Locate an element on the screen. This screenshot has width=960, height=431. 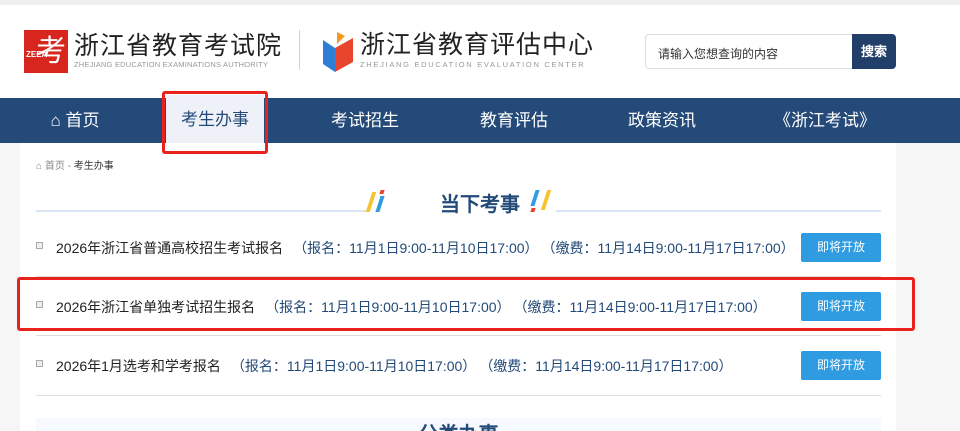
center-title: 浙江省教育评估中心 is located at coordinates (477, 43).